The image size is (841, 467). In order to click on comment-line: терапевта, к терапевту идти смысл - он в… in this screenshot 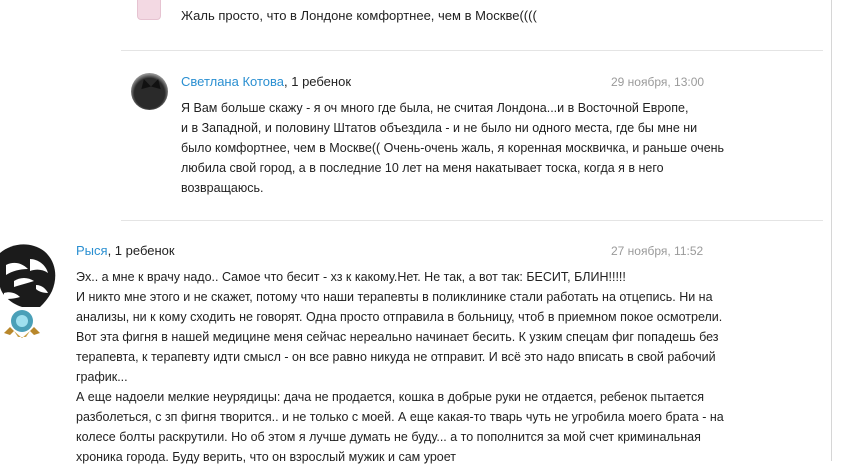, I will do `click(396, 357)`.